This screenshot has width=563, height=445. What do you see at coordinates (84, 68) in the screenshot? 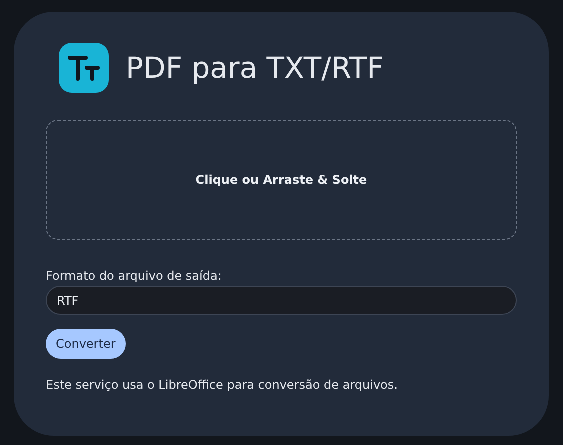
I see `text-size-icon` at bounding box center [84, 68].